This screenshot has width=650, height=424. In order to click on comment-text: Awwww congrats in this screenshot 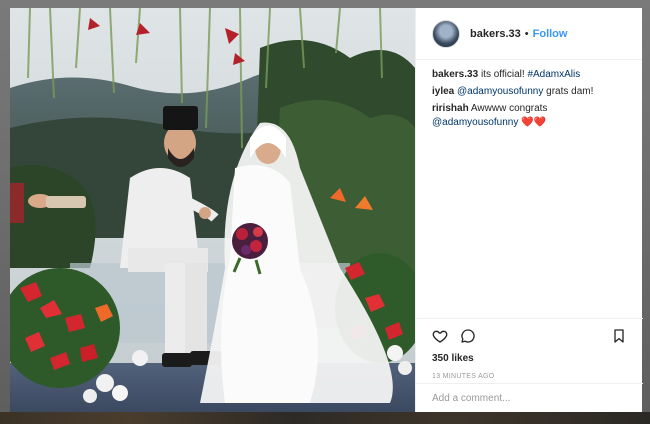, I will do `click(509, 108)`.